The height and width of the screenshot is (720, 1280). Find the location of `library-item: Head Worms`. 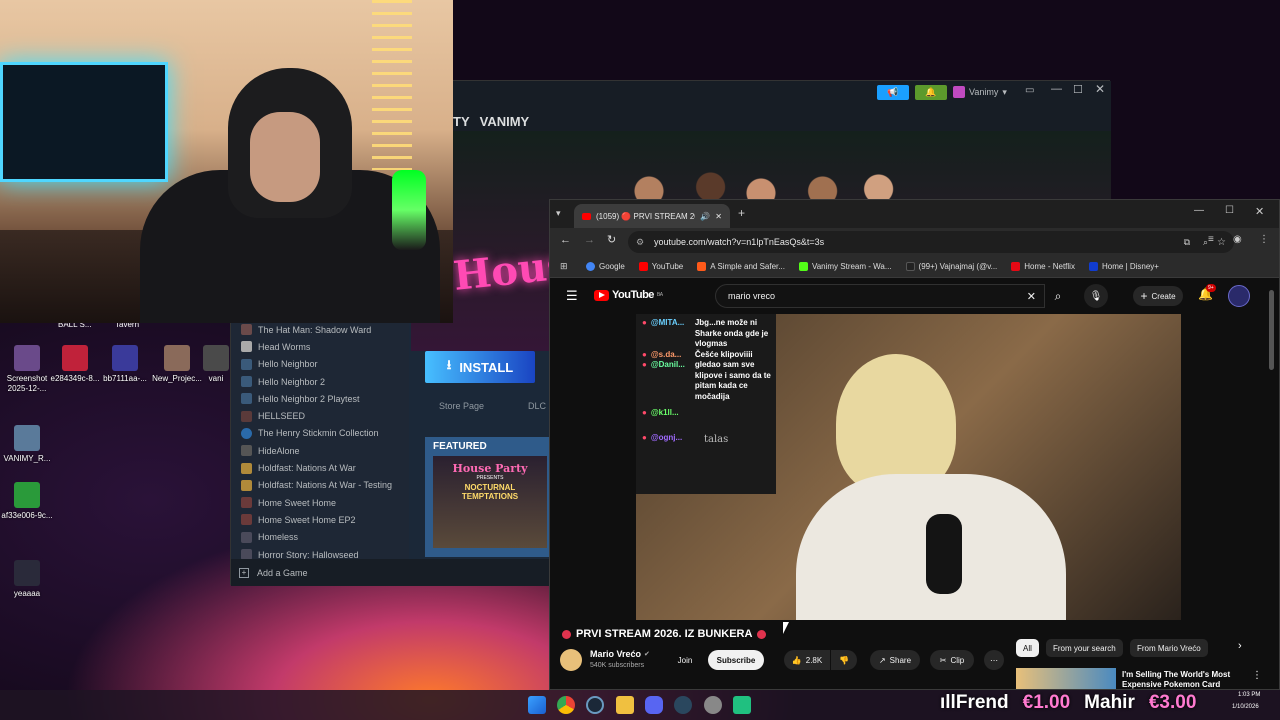

library-item: Head Worms is located at coordinates (320, 346).